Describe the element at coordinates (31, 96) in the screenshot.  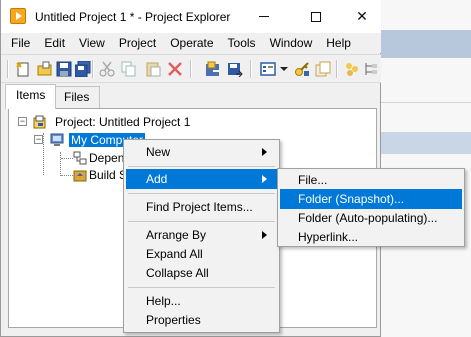
I see `tab-items: Items` at that location.